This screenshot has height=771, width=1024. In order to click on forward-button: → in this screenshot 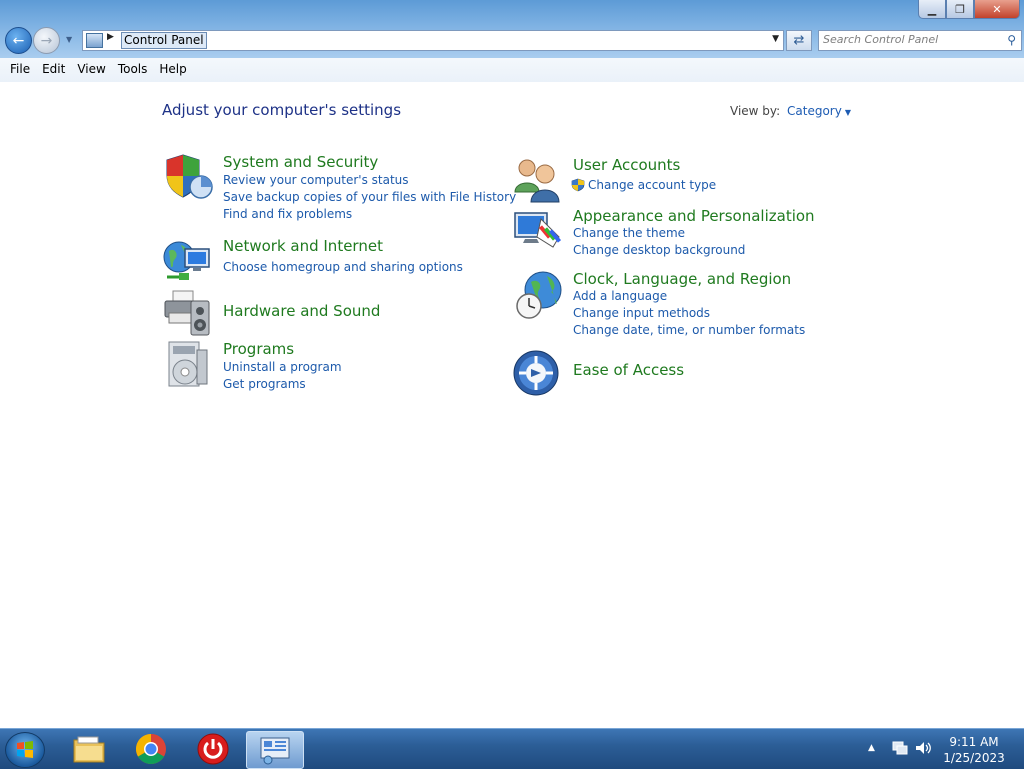, I will do `click(46, 40)`.